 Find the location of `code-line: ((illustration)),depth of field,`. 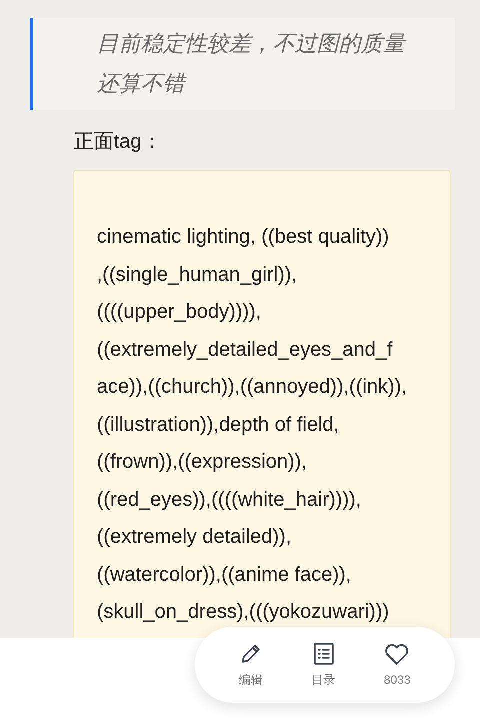

code-line: ((illustration)),depth of field, is located at coordinates (218, 425).